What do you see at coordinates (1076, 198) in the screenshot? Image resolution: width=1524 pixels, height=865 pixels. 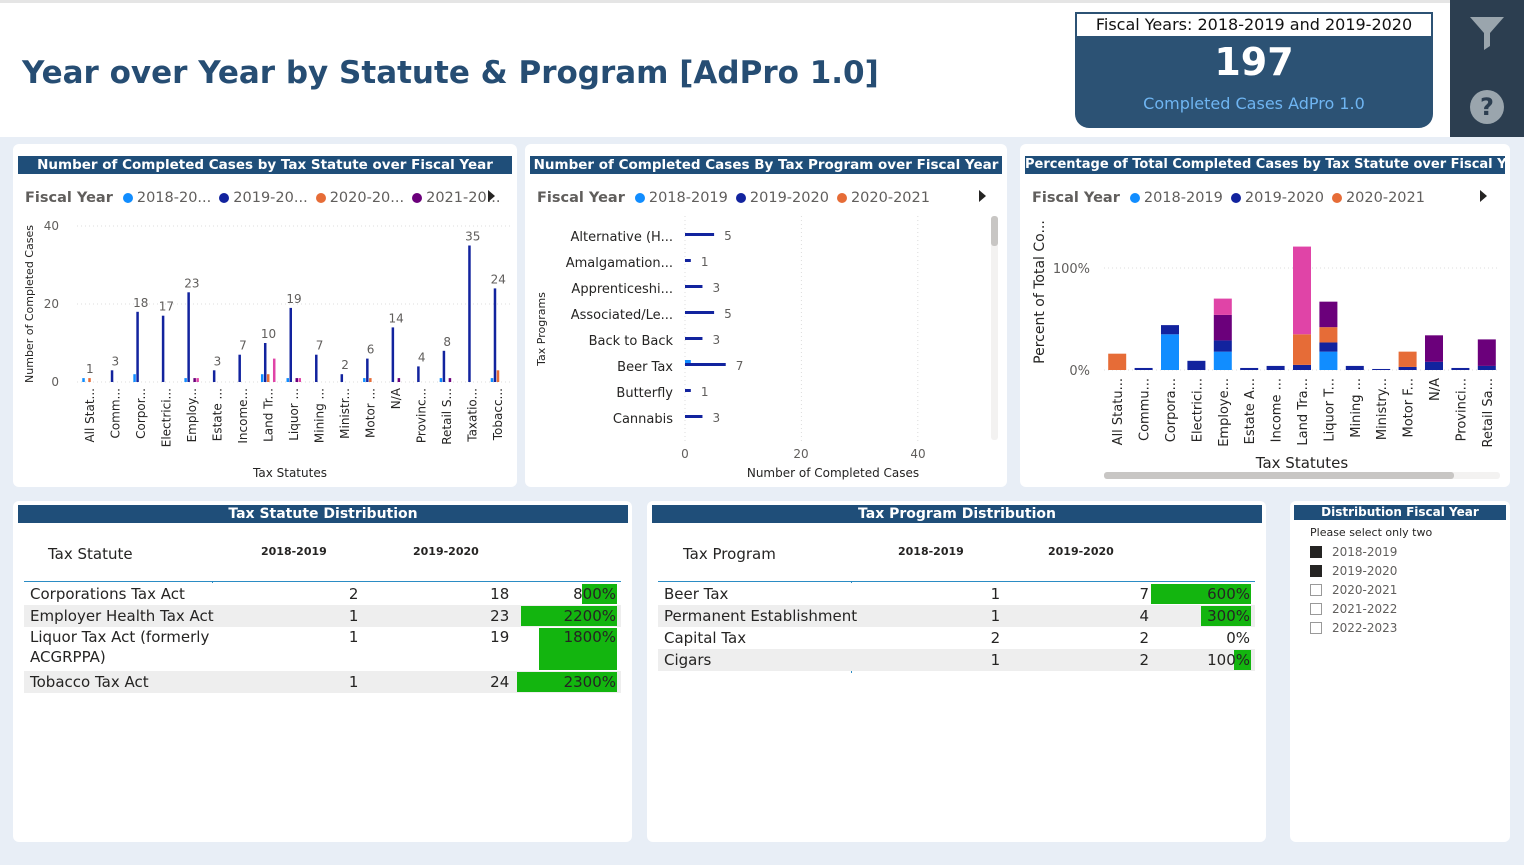 I see `legend-title: Fiscal Year` at bounding box center [1076, 198].